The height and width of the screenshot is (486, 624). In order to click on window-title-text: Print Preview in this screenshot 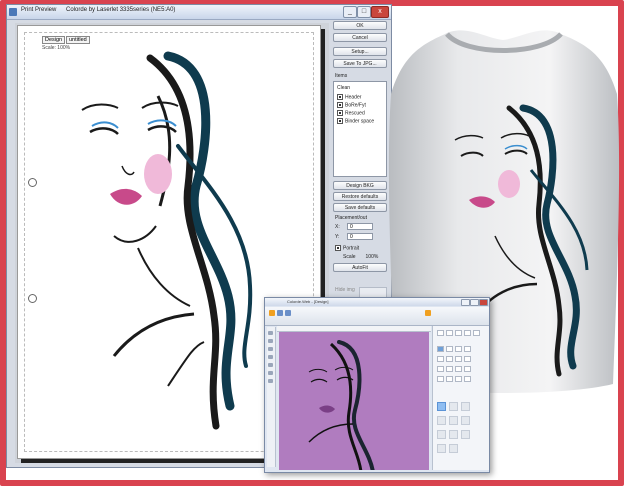, I will do `click(39, 10)`.